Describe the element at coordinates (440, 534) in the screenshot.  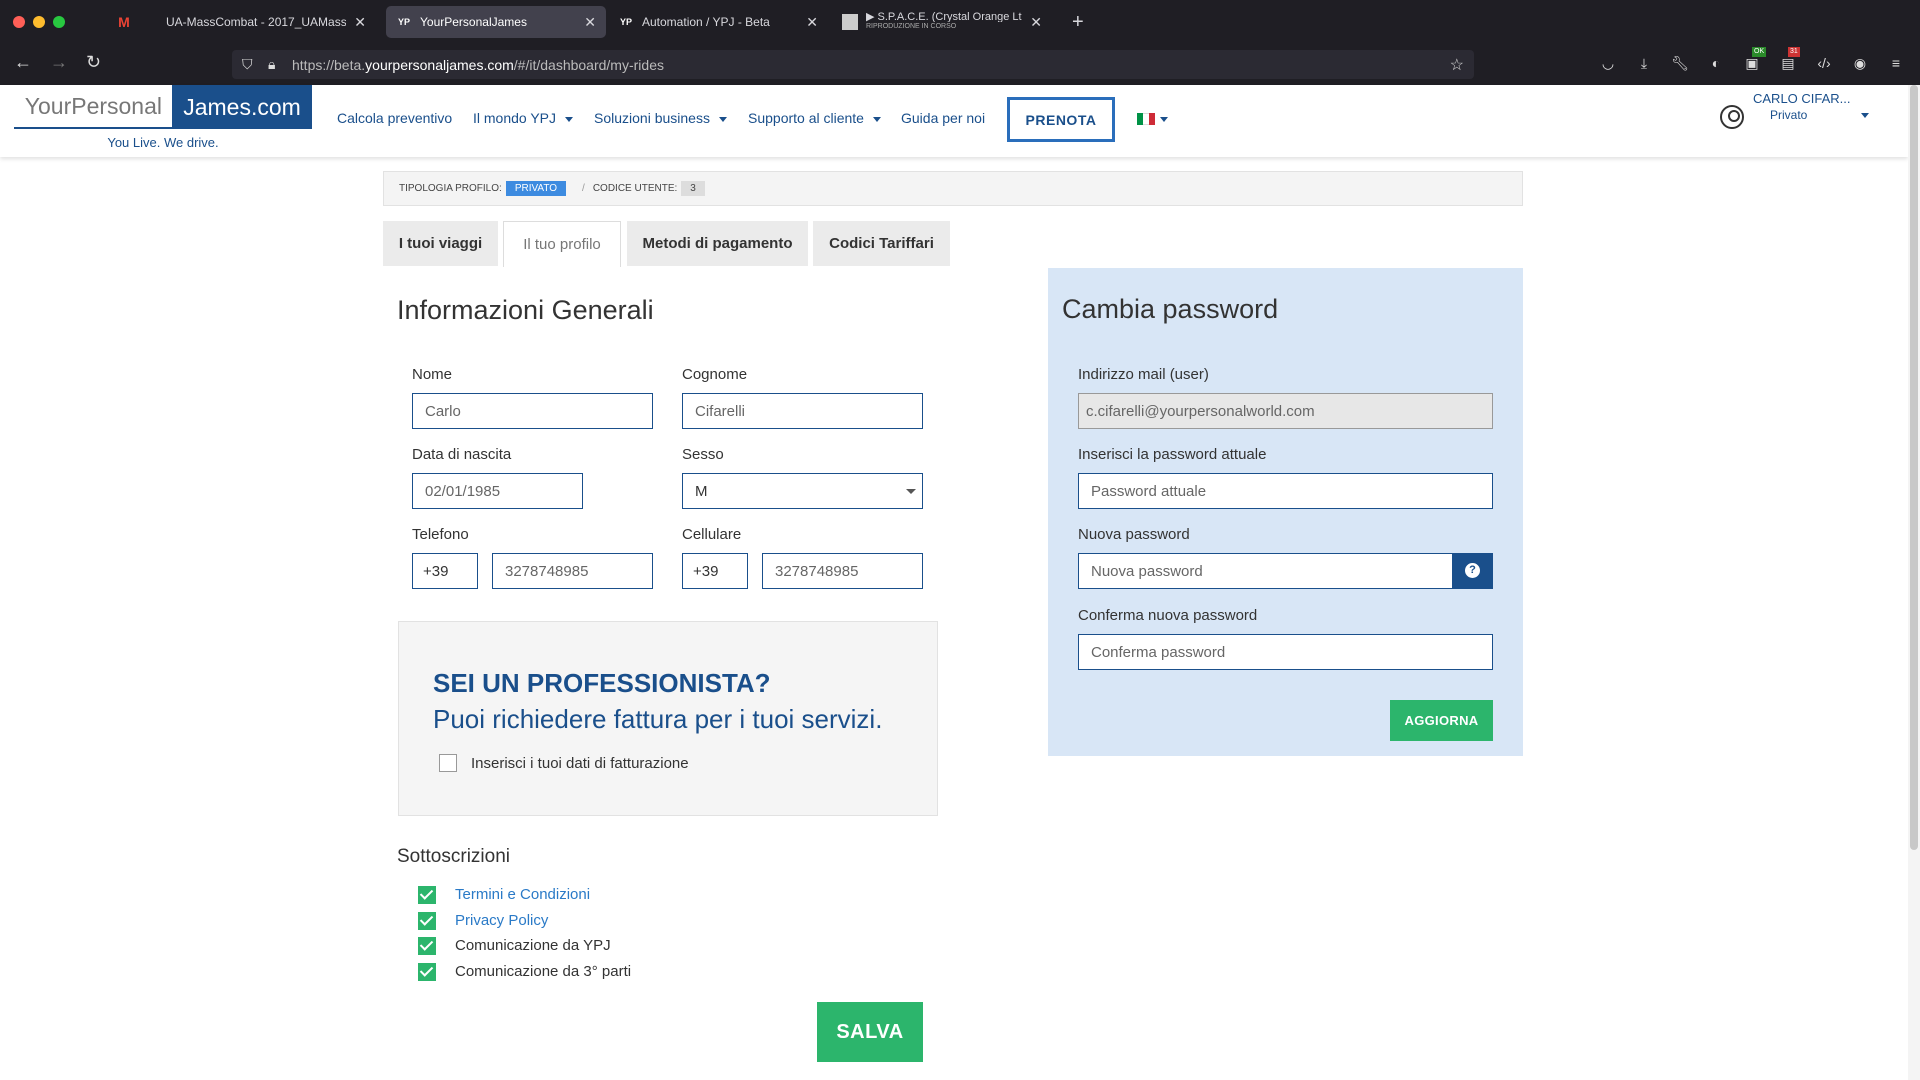
I see `phone-label: Telefono` at that location.